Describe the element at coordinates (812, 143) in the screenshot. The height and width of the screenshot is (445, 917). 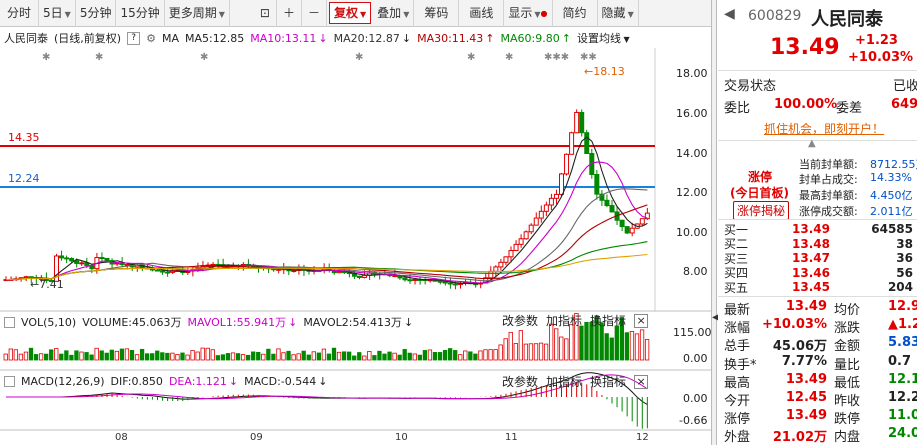
I see `expand-tab-icon: ▲` at that location.